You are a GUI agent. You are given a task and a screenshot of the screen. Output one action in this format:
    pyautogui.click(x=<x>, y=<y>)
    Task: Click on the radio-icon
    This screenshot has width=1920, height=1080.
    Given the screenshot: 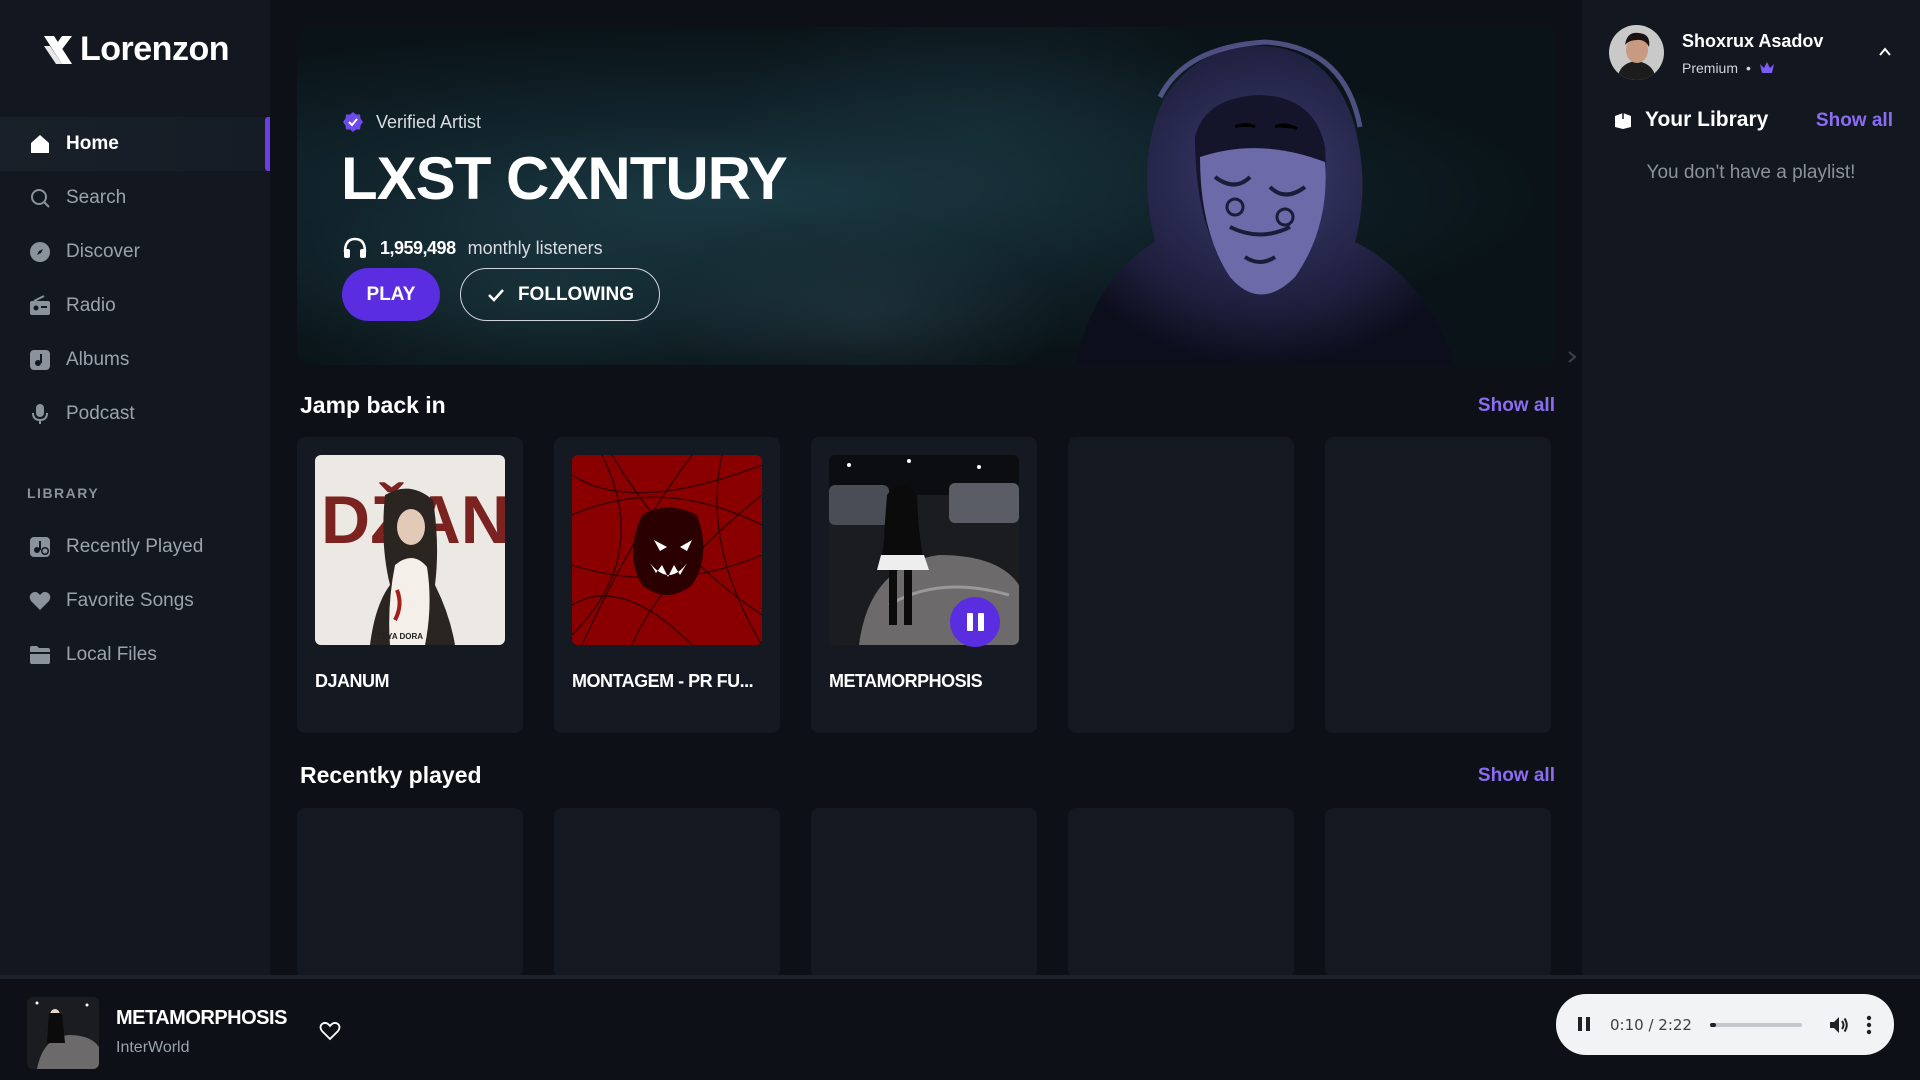 What is the action you would take?
    pyautogui.click(x=40, y=306)
    